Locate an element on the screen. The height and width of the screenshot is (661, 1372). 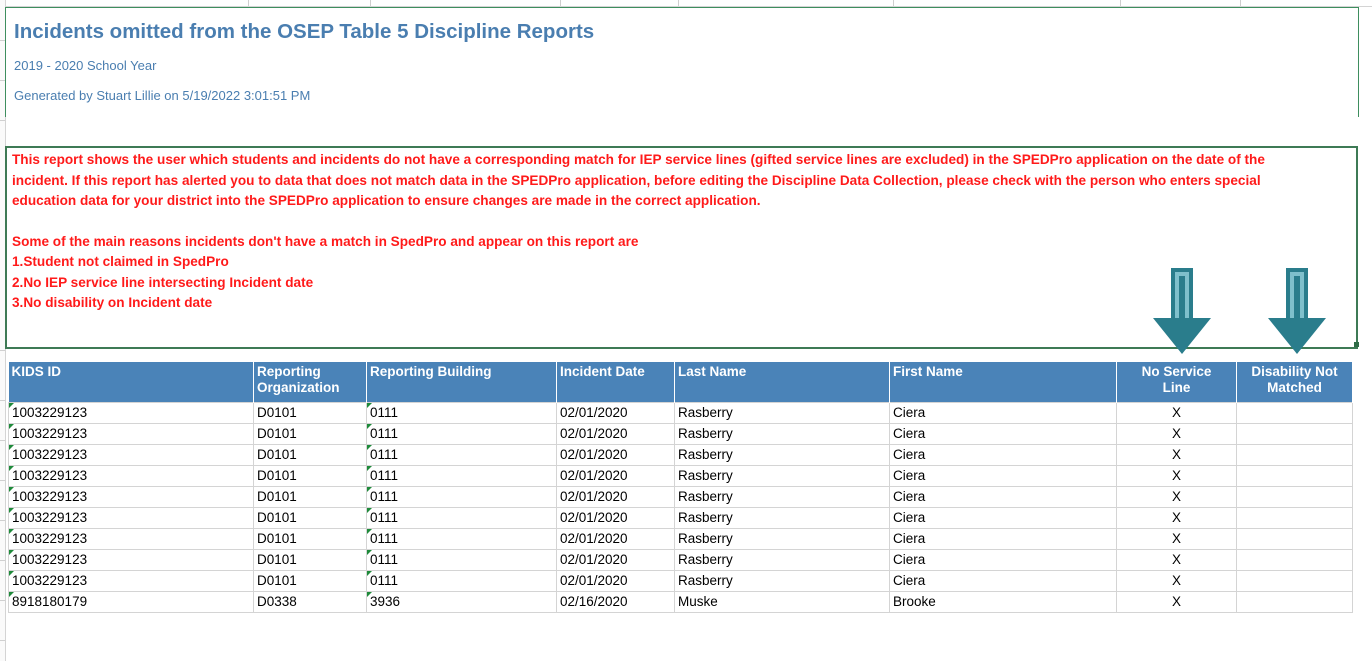
selection-handle is located at coordinates (1356, 344).